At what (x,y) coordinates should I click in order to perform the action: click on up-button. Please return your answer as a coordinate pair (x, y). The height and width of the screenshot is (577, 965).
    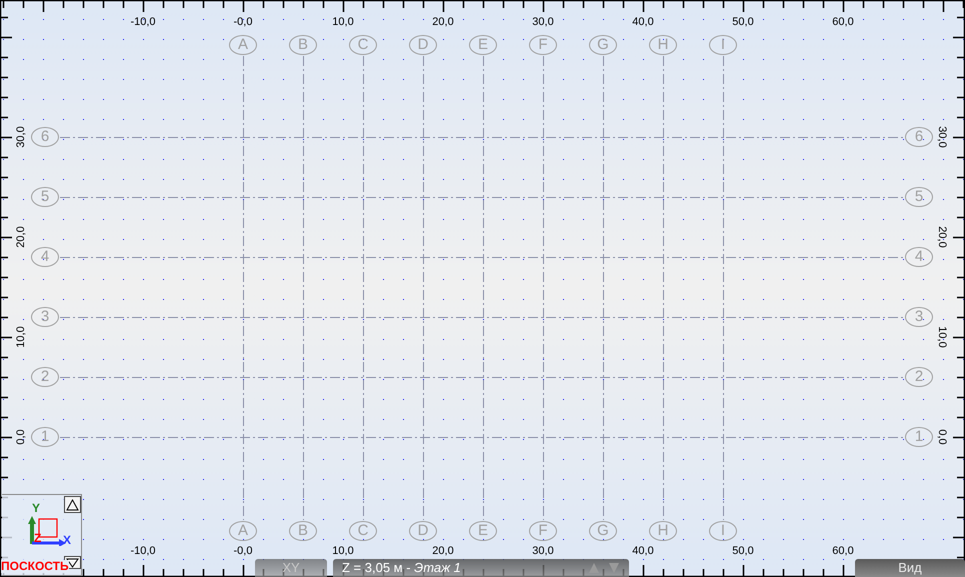
    Looking at the image, I should click on (72, 504).